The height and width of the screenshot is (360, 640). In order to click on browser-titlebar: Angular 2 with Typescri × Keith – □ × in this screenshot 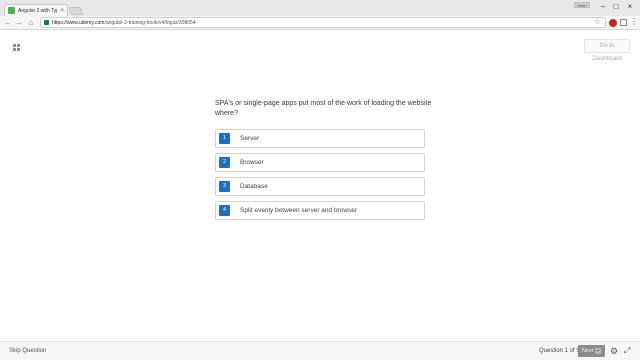, I will do `click(320, 8)`.